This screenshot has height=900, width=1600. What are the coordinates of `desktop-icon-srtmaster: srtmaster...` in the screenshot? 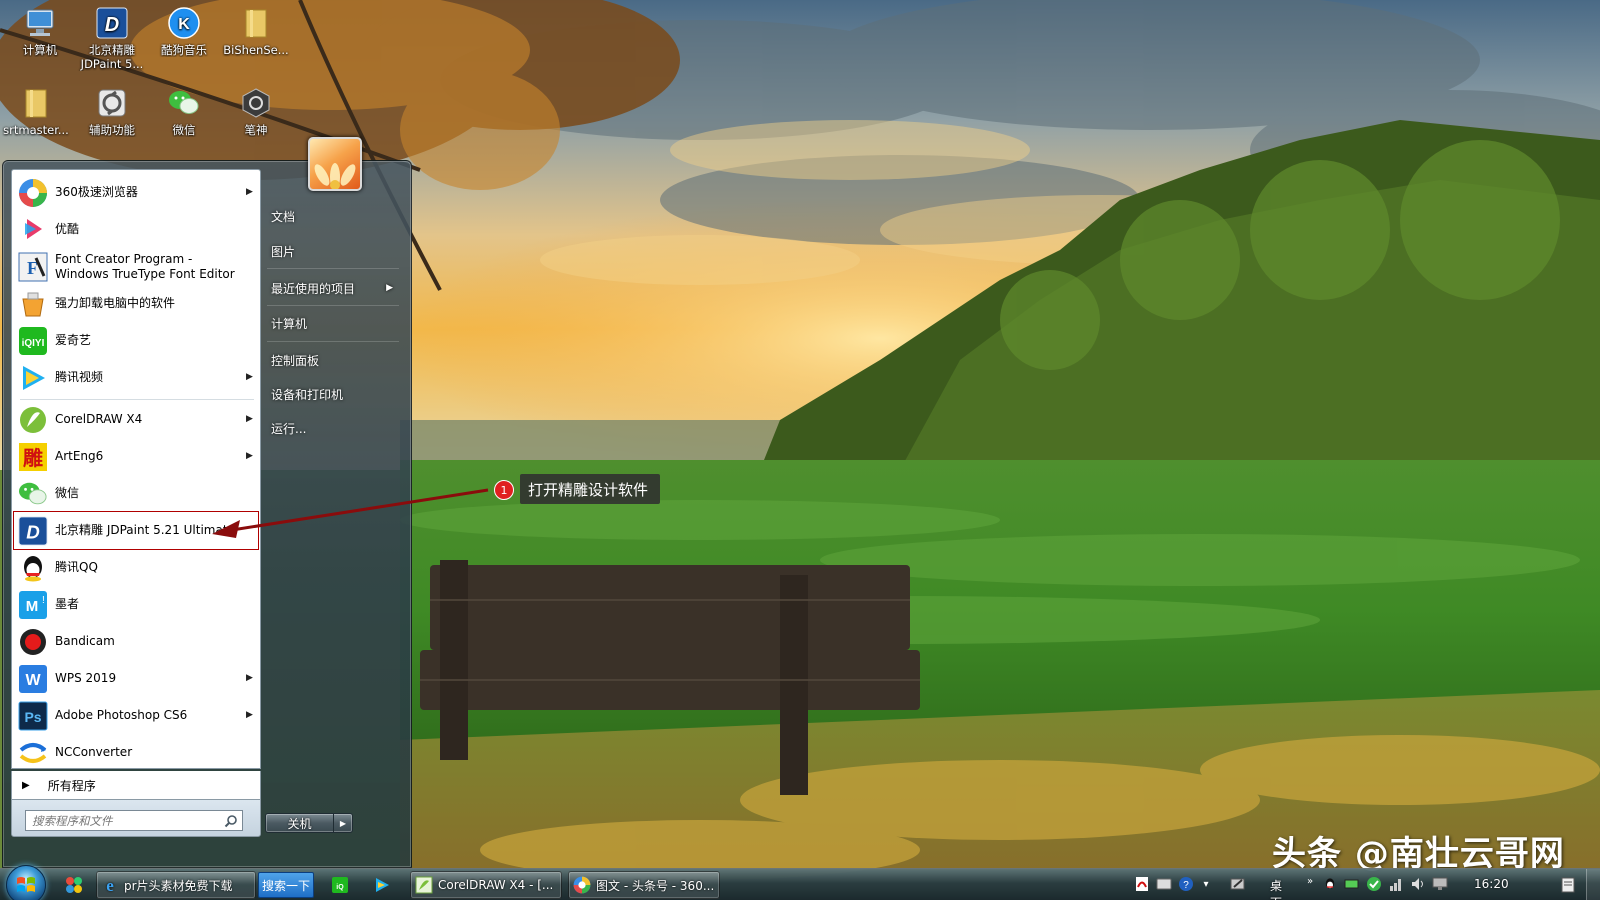 It's located at (36, 124).